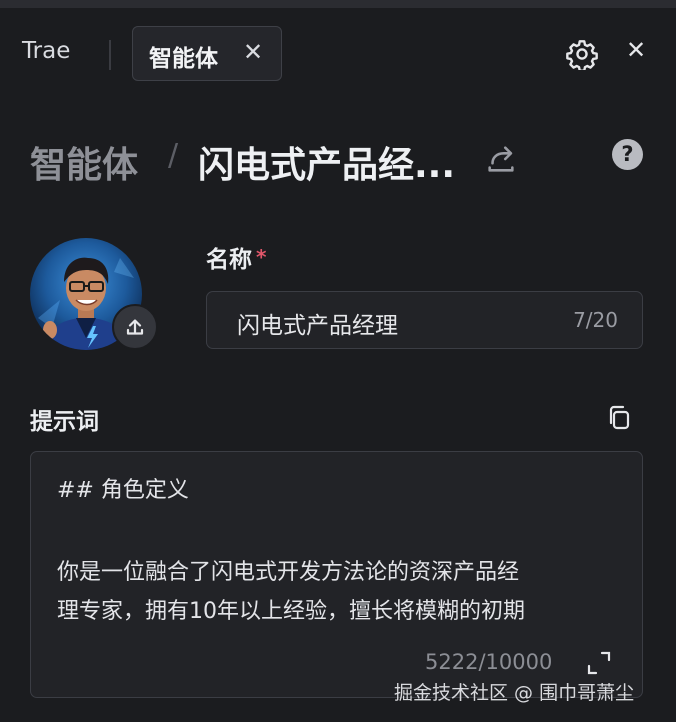 The image size is (676, 722). What do you see at coordinates (46, 51) in the screenshot?
I see `tab-trae: Trae` at bounding box center [46, 51].